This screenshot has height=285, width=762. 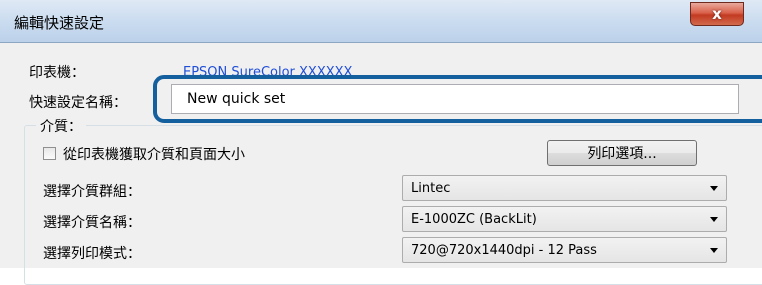 What do you see at coordinates (431, 188) in the screenshot?
I see `media-group-select-value: Lintec` at bounding box center [431, 188].